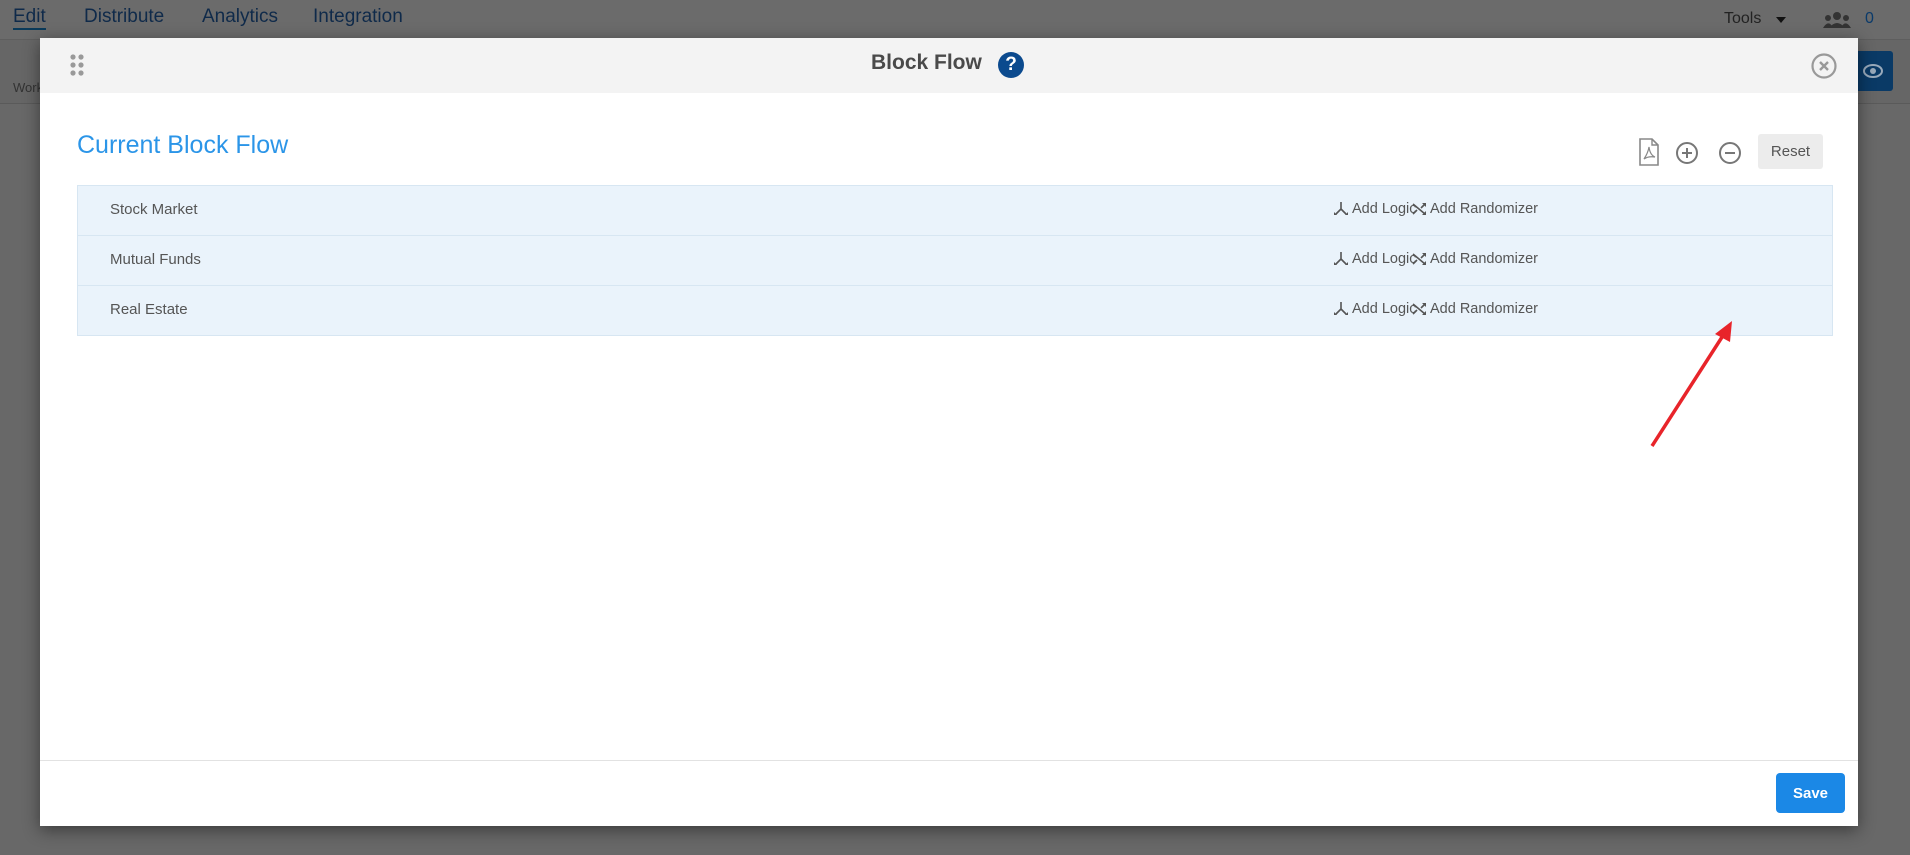  Describe the element at coordinates (1687, 153) in the screenshot. I see `zoom-in-icon` at that location.